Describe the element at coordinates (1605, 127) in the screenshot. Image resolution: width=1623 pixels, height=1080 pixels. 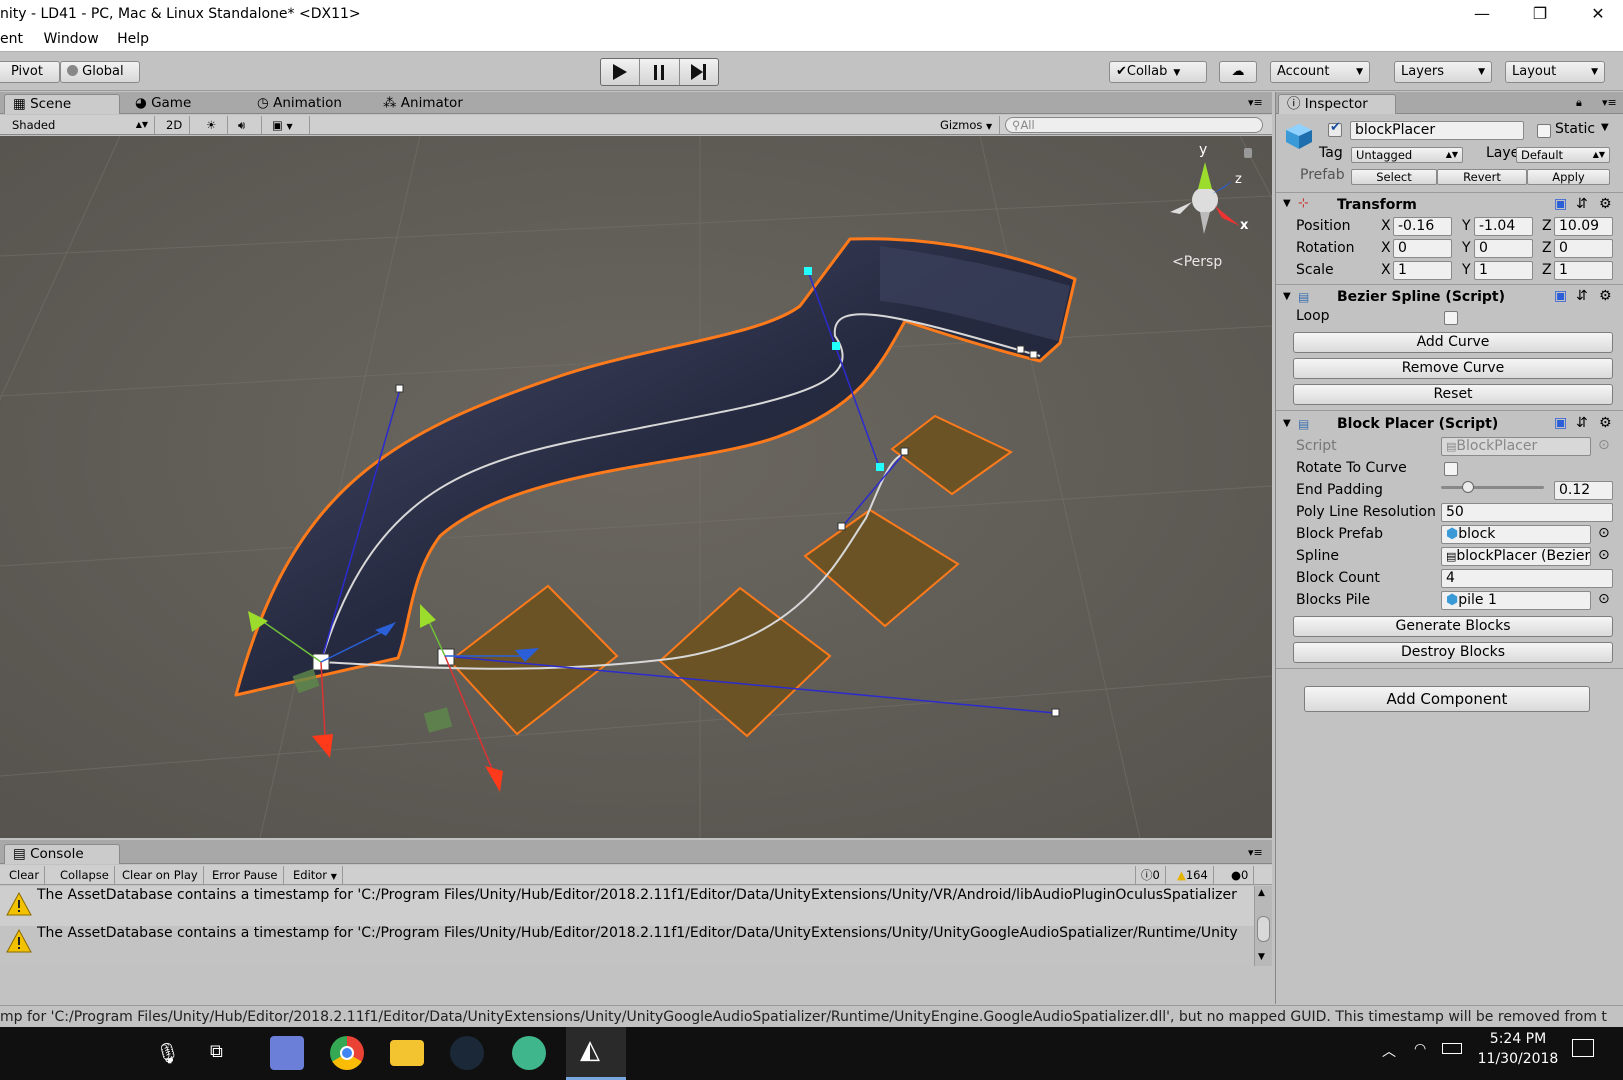
I see `static-dropdown-icon: ▼` at that location.